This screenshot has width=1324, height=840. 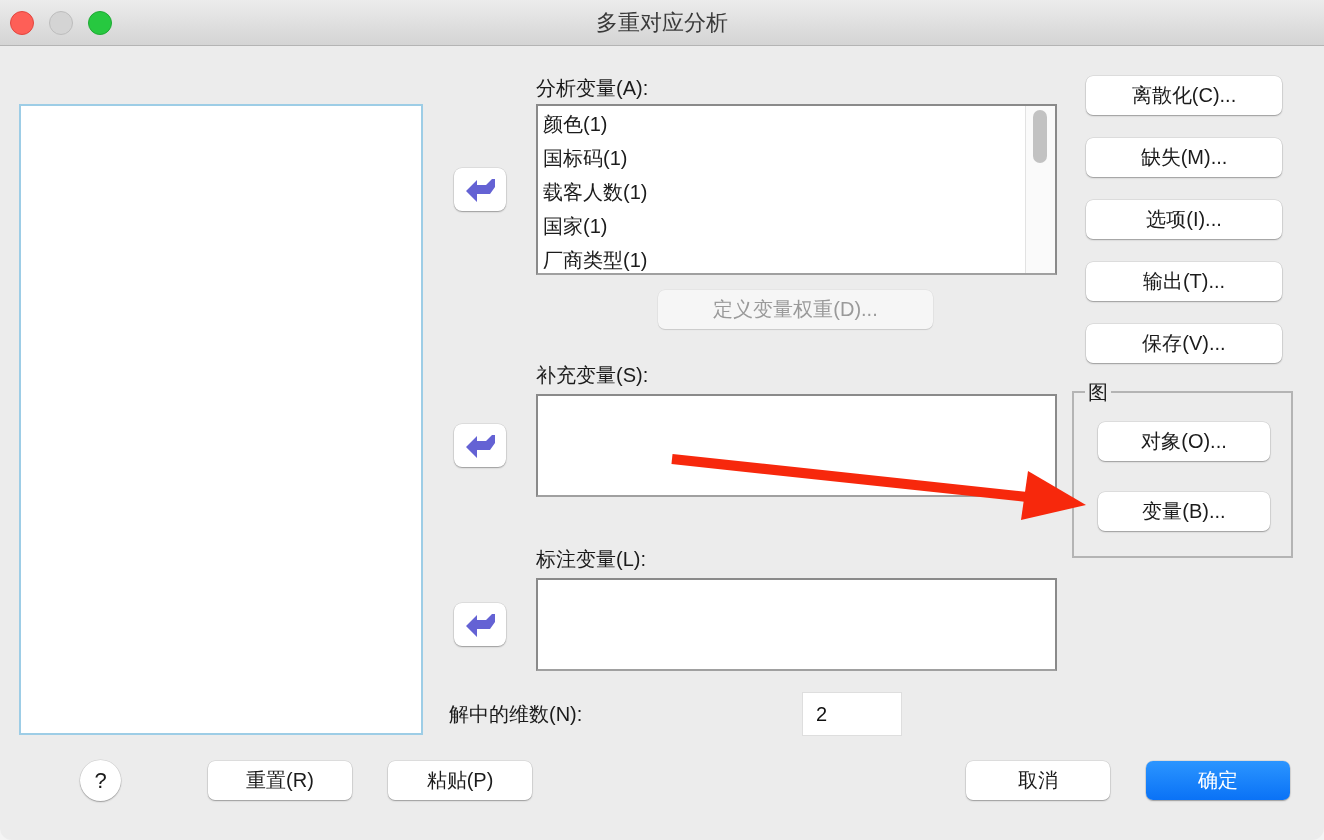 I want to click on list-label: 补充变量(S):, so click(x=592, y=375).